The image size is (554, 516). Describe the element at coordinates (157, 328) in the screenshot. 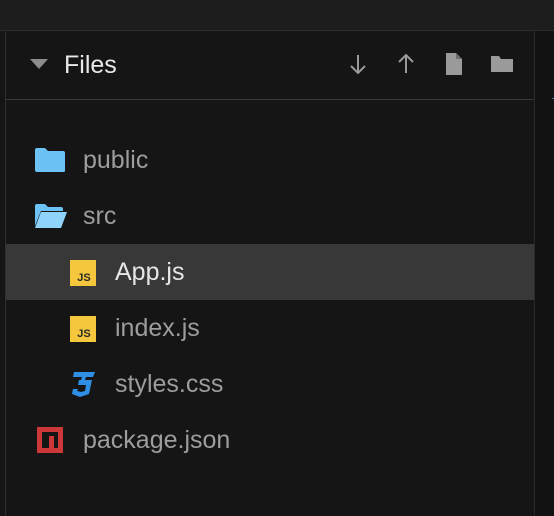

I see `tree-item-label: index.js` at that location.